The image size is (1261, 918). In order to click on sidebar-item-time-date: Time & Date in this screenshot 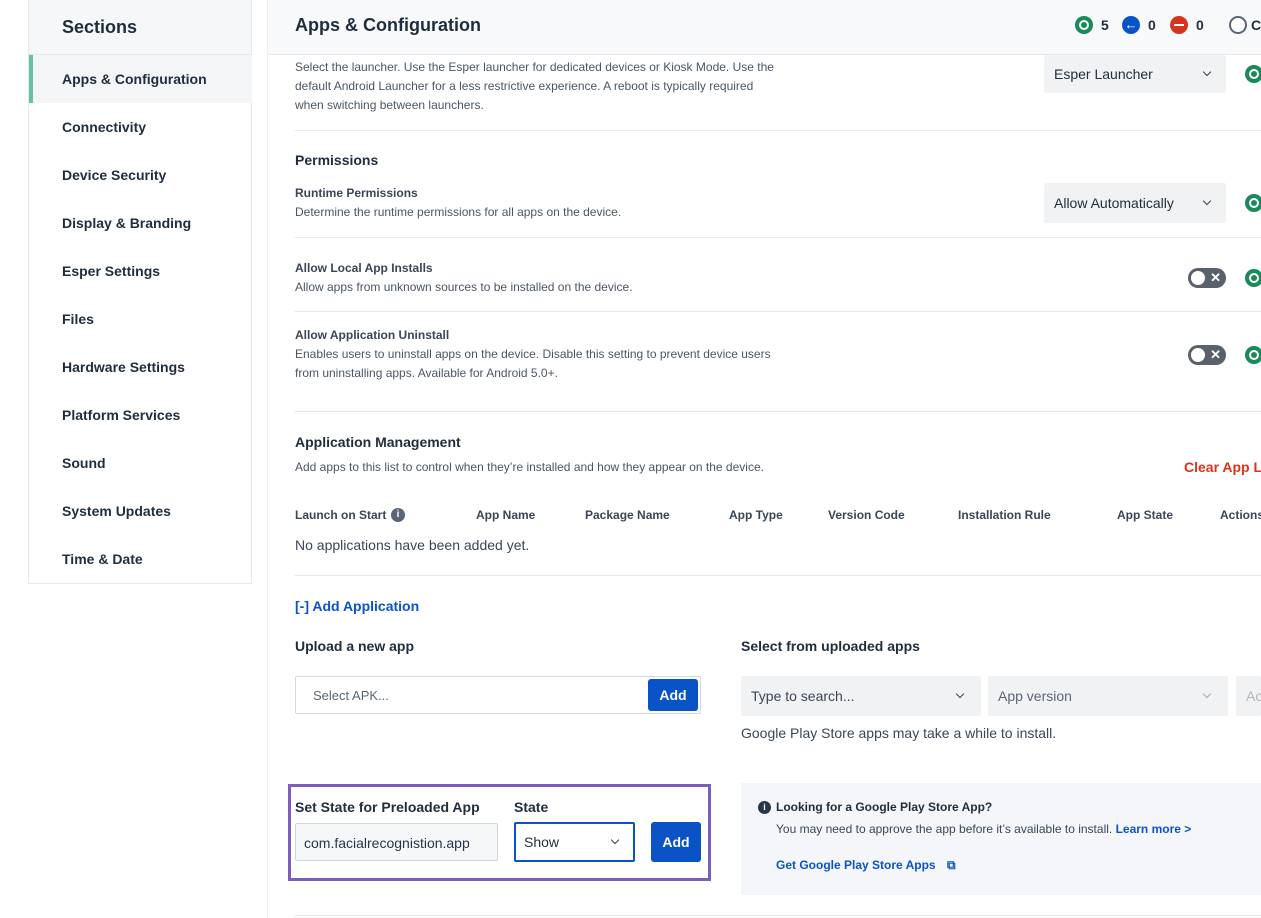, I will do `click(140, 559)`.